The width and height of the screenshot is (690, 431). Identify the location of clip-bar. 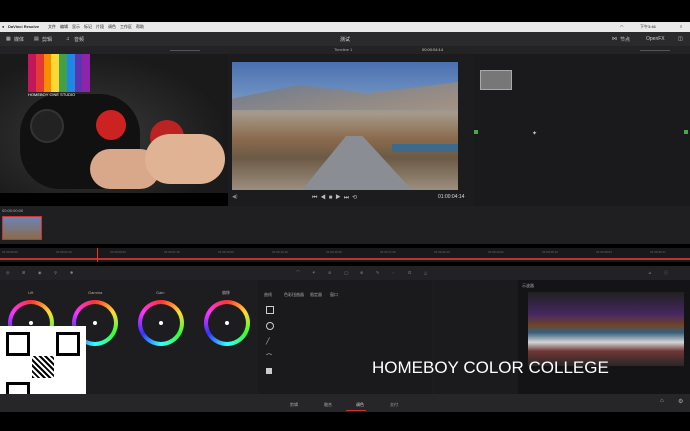
(345, 259).